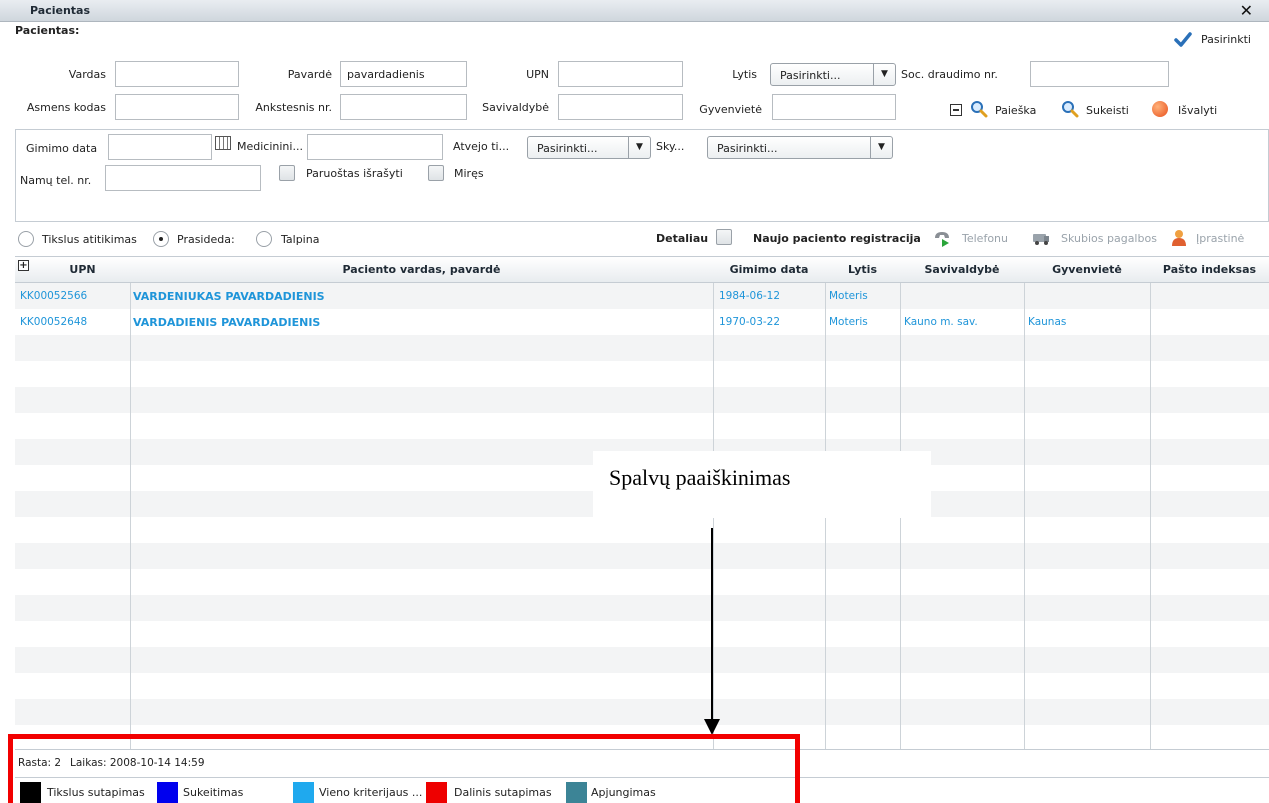 Image resolution: width=1269 pixels, height=803 pixels. What do you see at coordinates (183, 178) in the screenshot?
I see `namu-tel-field` at bounding box center [183, 178].